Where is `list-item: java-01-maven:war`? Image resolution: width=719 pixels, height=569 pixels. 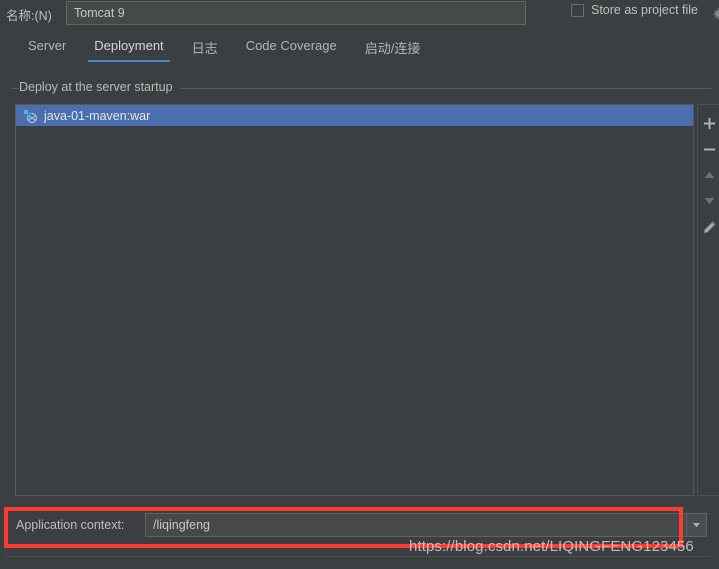
list-item: java-01-maven:war is located at coordinates (354, 115).